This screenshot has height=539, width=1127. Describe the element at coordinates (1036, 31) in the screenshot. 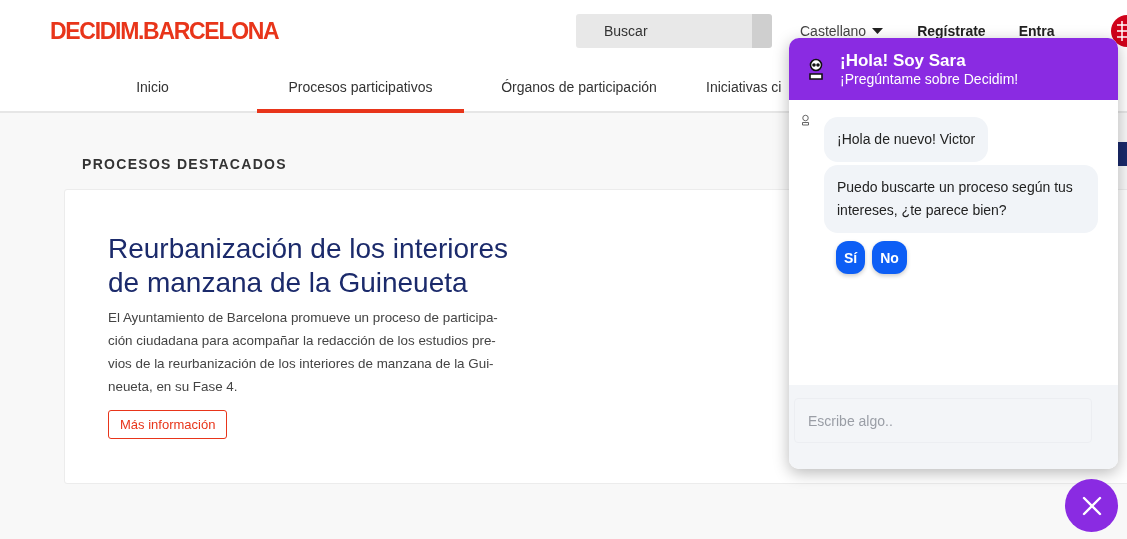

I see `header-link: Entra` at that location.